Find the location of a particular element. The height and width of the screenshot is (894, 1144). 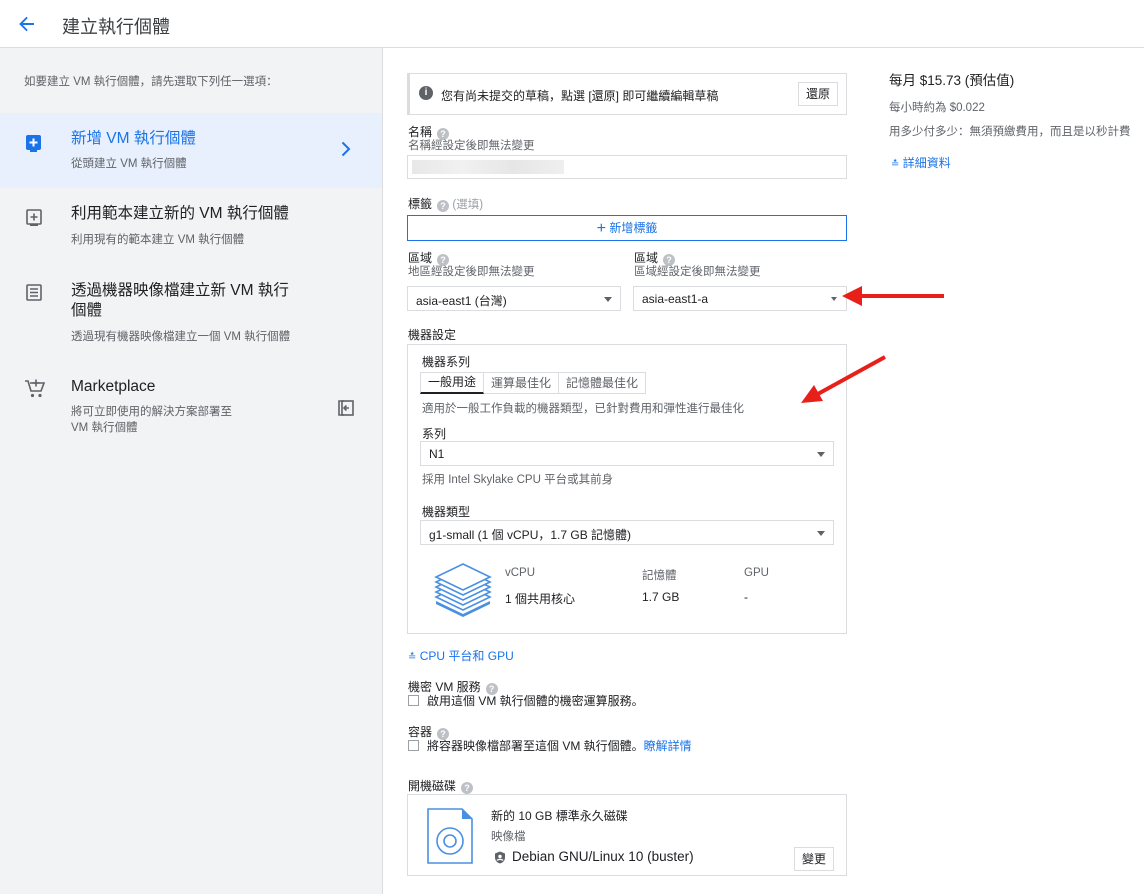

annotation-arrow-machine is located at coordinates (843, 379).